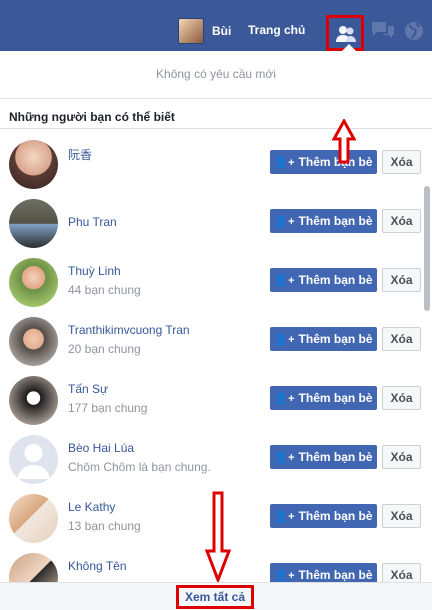 This screenshot has width=432, height=610. I want to click on see-all-link: Xem tất cả, so click(215, 597).